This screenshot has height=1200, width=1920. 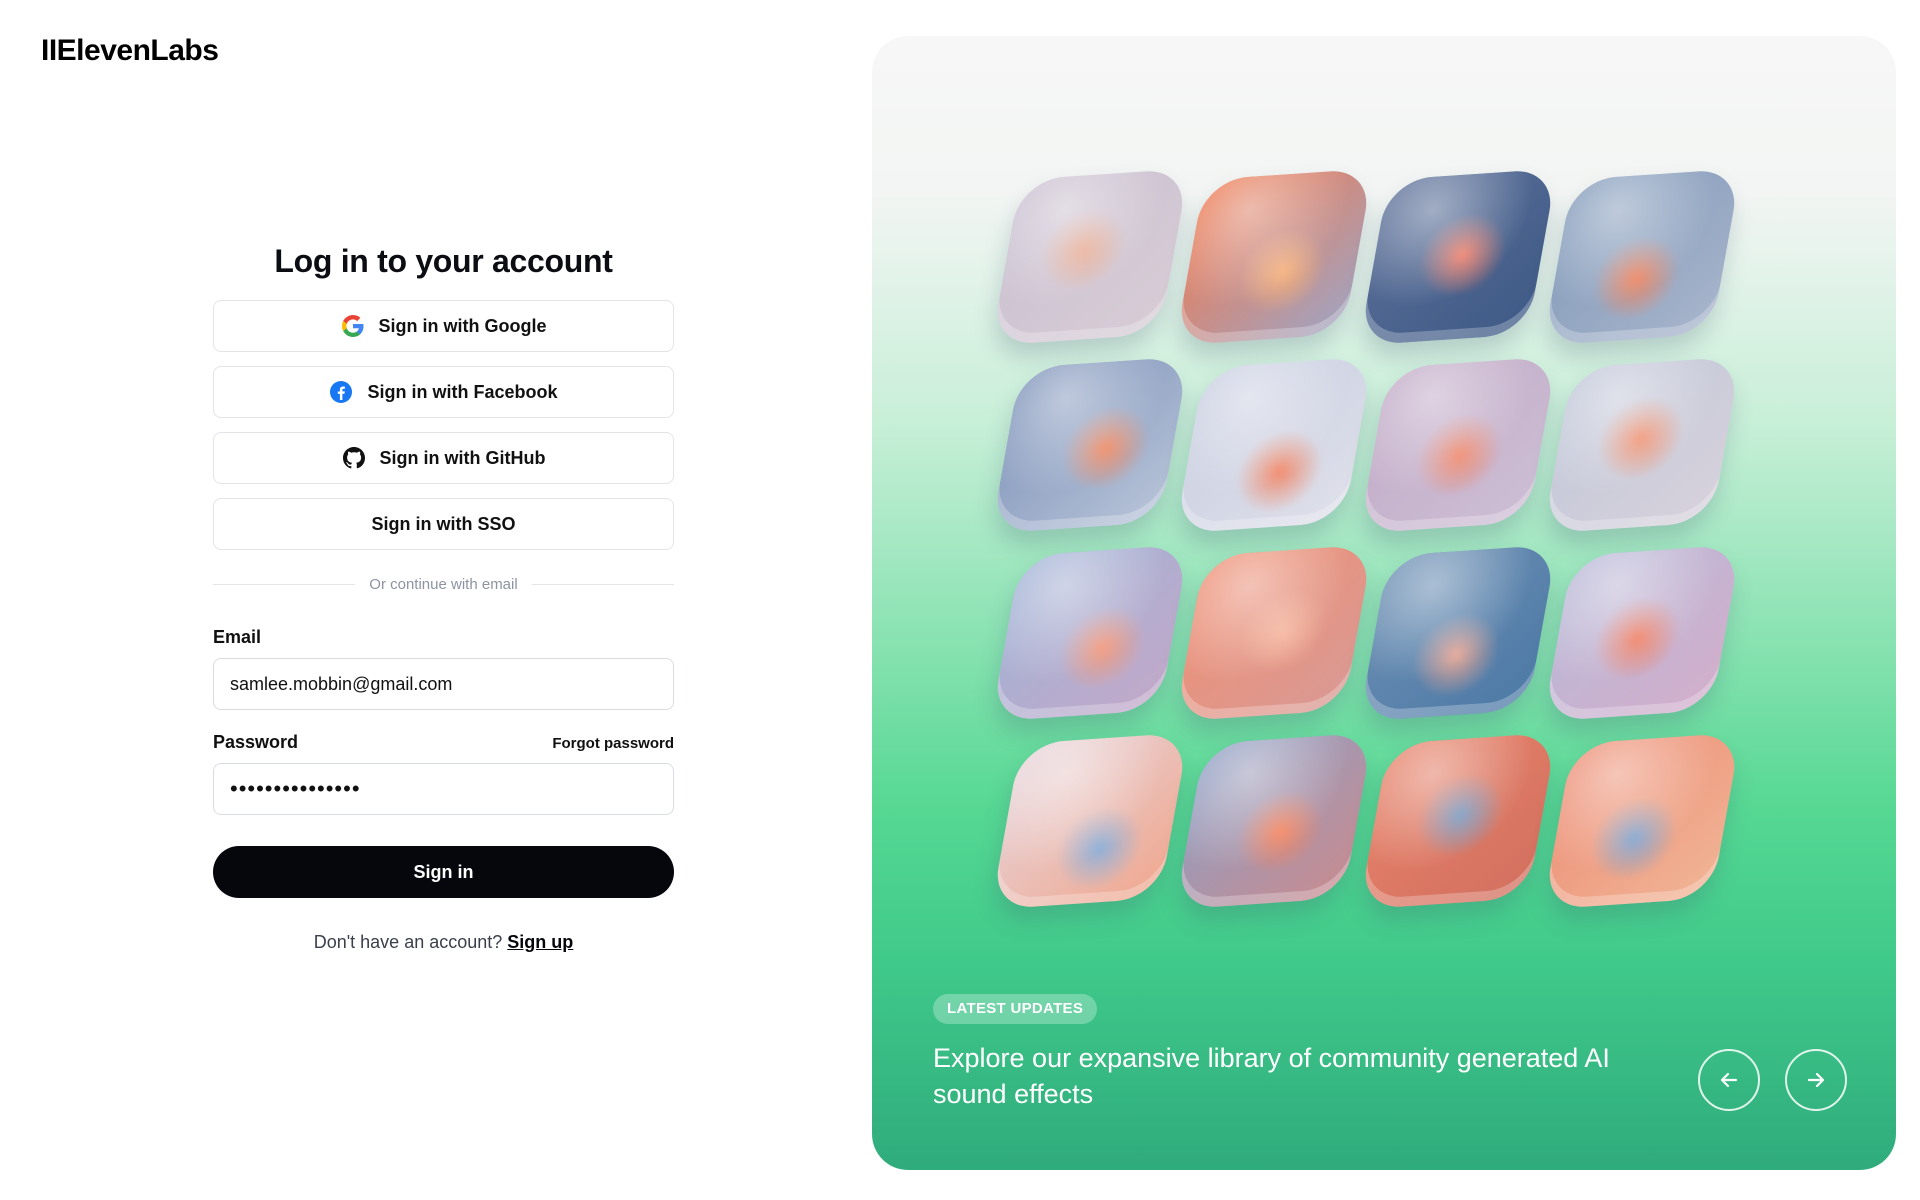 I want to click on newtons-cradle-tile, so click(x=1090, y=445).